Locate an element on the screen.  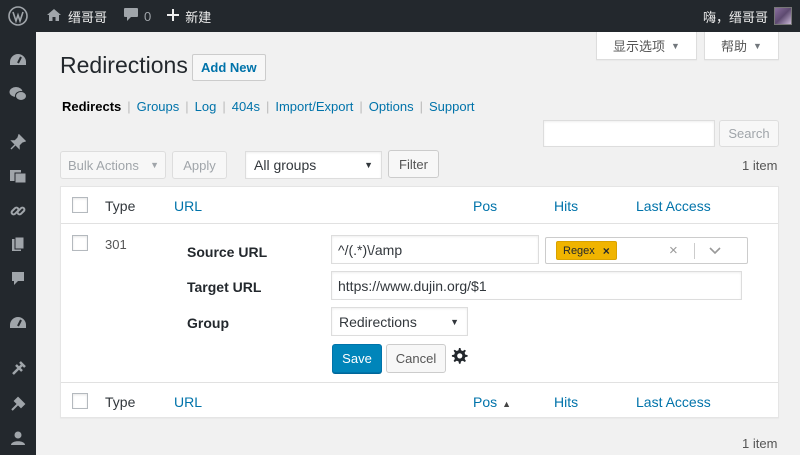
cancel-button: Cancel is located at coordinates (416, 358).